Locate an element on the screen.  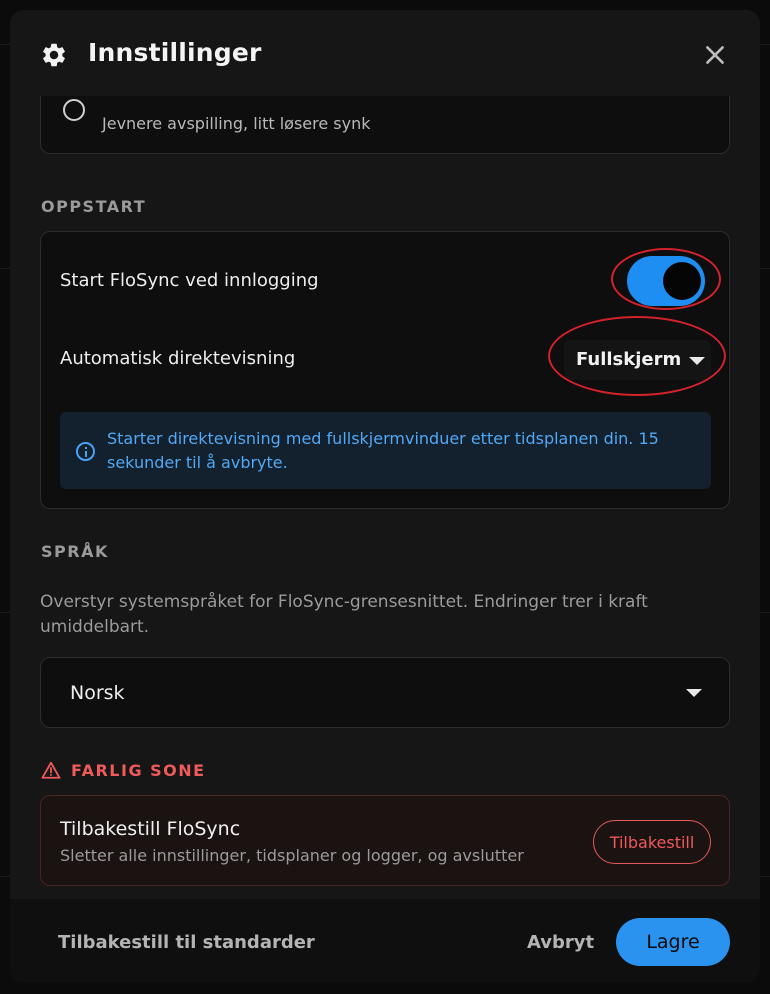
info-icon is located at coordinates (85, 451).